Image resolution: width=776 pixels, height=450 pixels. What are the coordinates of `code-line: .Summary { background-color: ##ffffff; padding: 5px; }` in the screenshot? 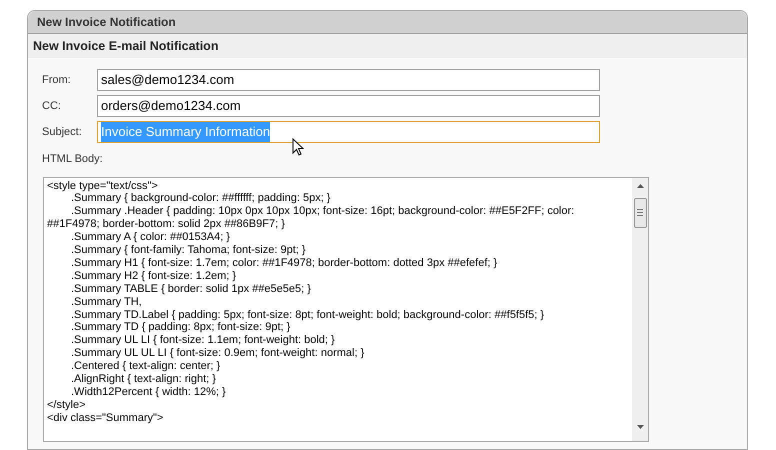 It's located at (201, 199).